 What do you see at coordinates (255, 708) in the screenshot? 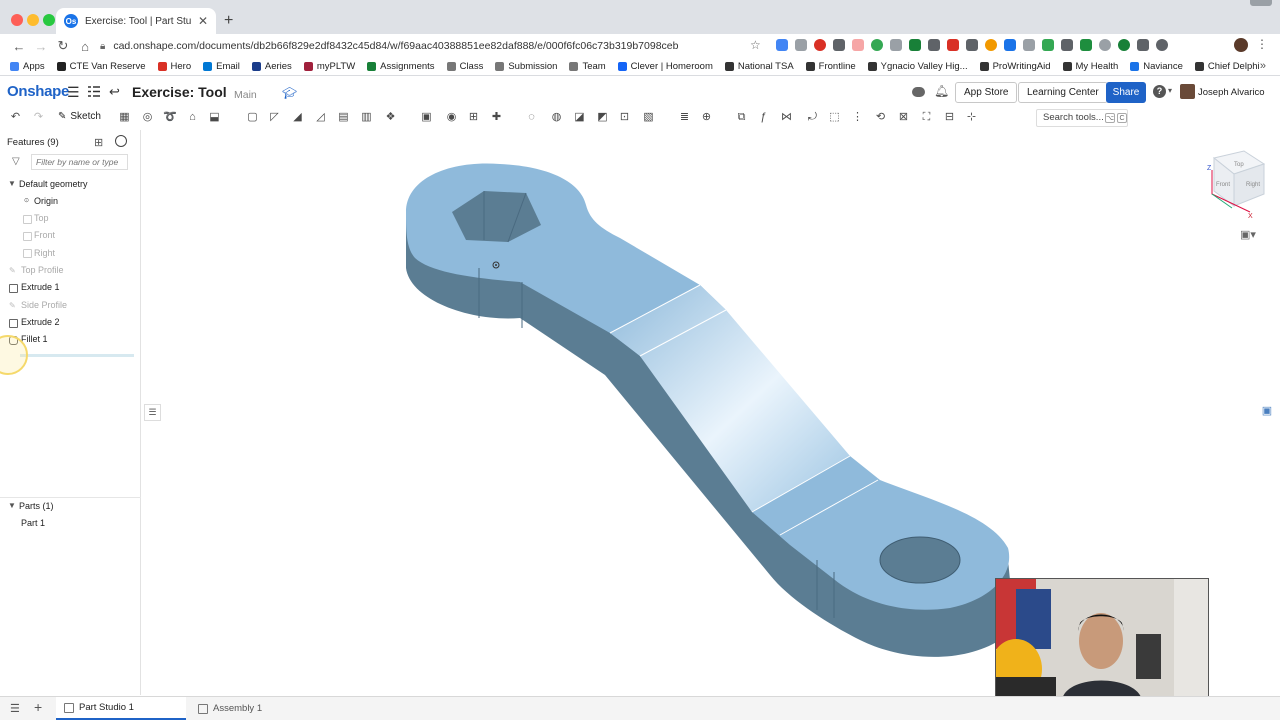
I see `tab-assembly: Assembly 1` at bounding box center [255, 708].